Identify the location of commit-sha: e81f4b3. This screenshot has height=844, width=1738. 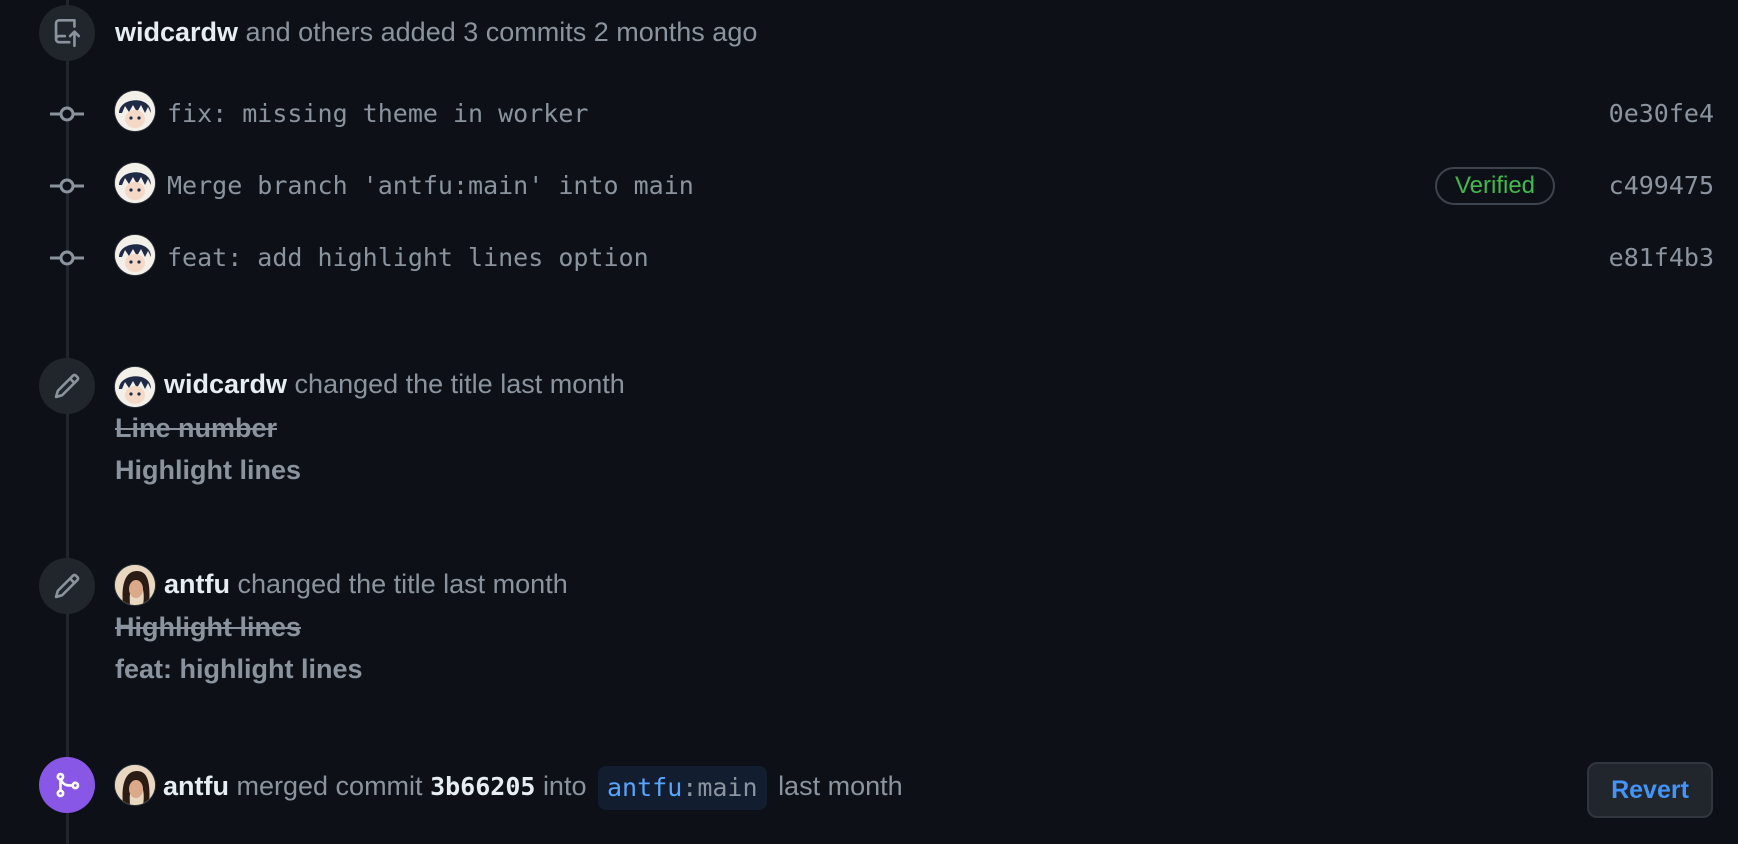
(1661, 258).